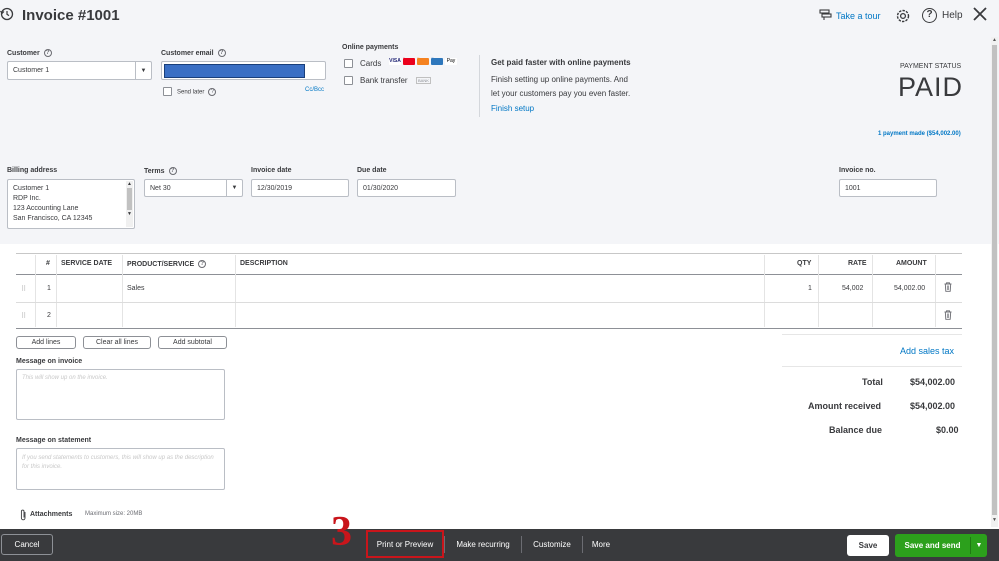 The height and width of the screenshot is (561, 999). I want to click on promo-line-2: let your customers pay you even faster., so click(561, 93).